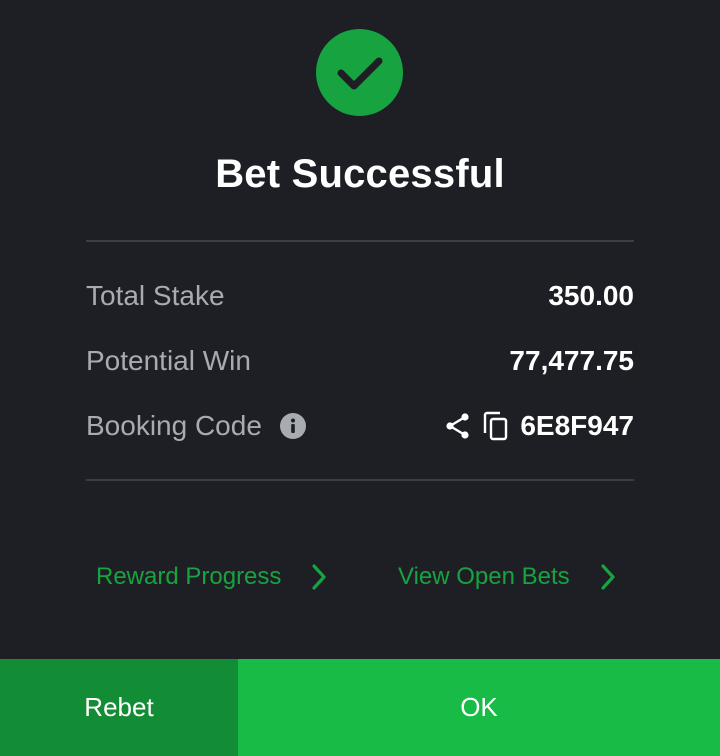 The width and height of the screenshot is (720, 756). I want to click on share-icon, so click(458, 426).